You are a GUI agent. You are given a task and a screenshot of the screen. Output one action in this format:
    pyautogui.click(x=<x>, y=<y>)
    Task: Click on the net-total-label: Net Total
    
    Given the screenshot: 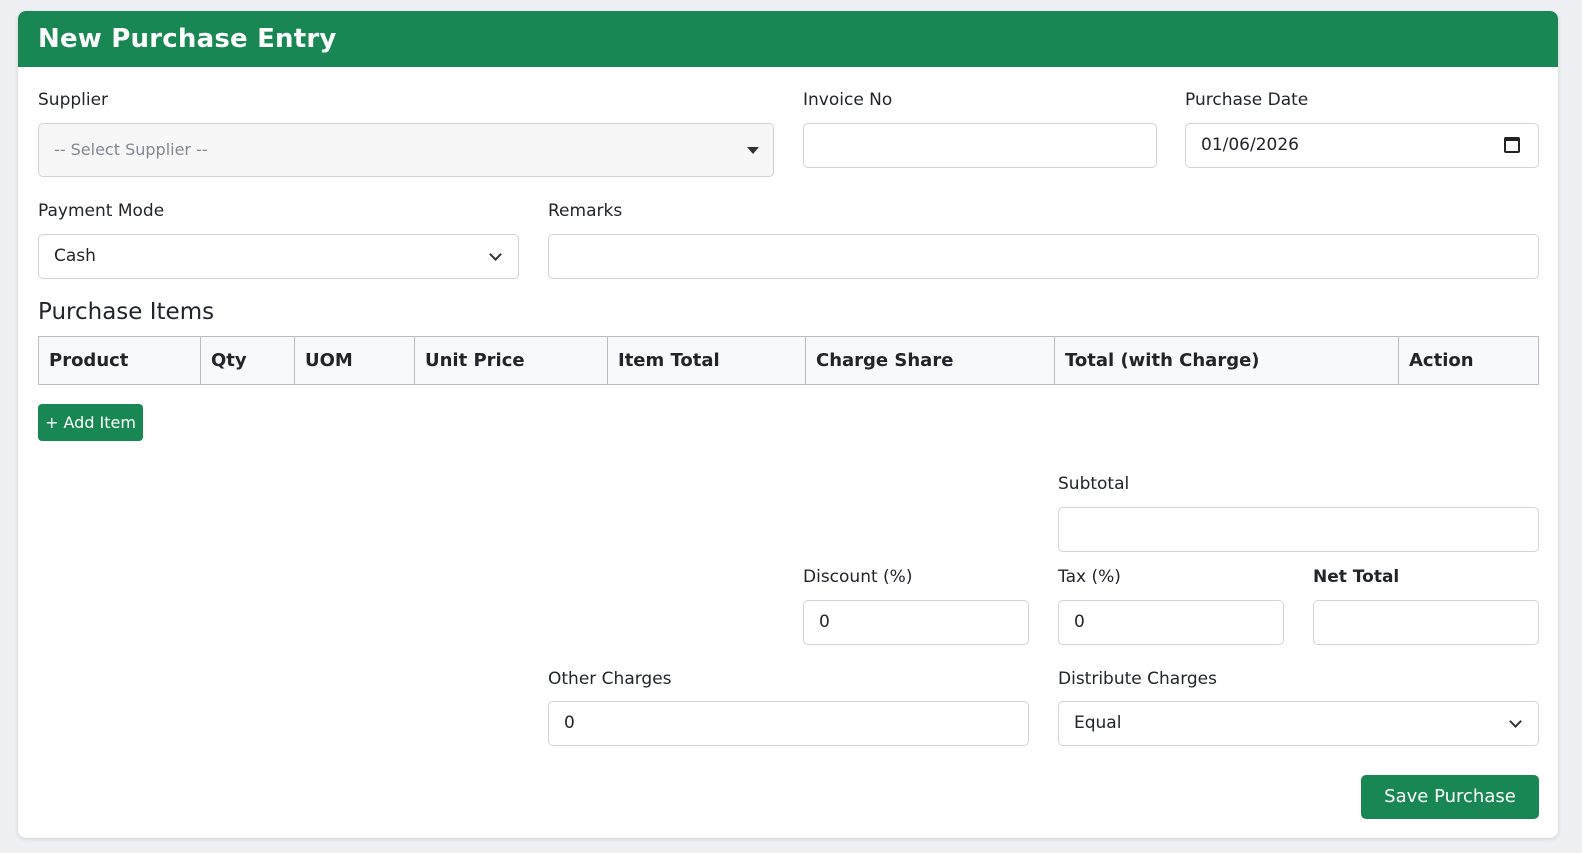 What is the action you would take?
    pyautogui.click(x=1356, y=577)
    